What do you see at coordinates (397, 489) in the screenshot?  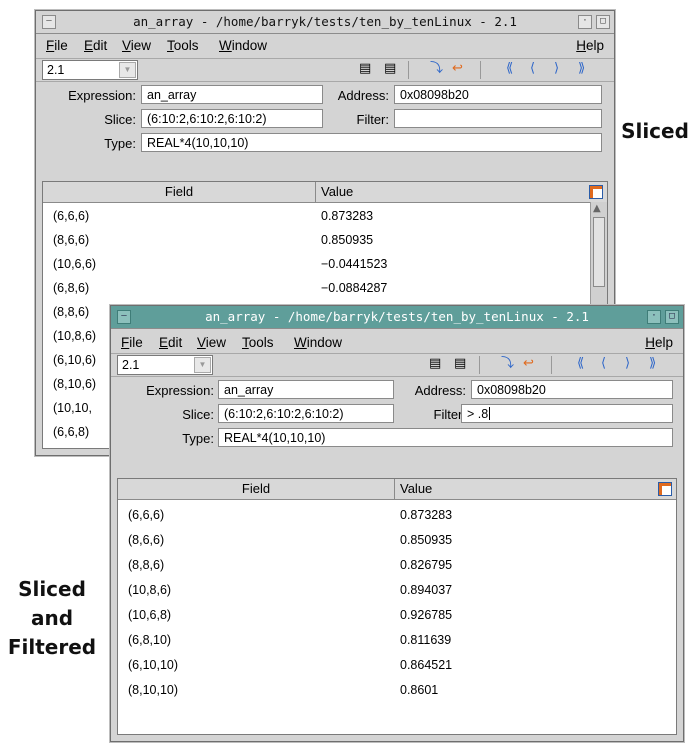 I see `front-table-header: Field Value` at bounding box center [397, 489].